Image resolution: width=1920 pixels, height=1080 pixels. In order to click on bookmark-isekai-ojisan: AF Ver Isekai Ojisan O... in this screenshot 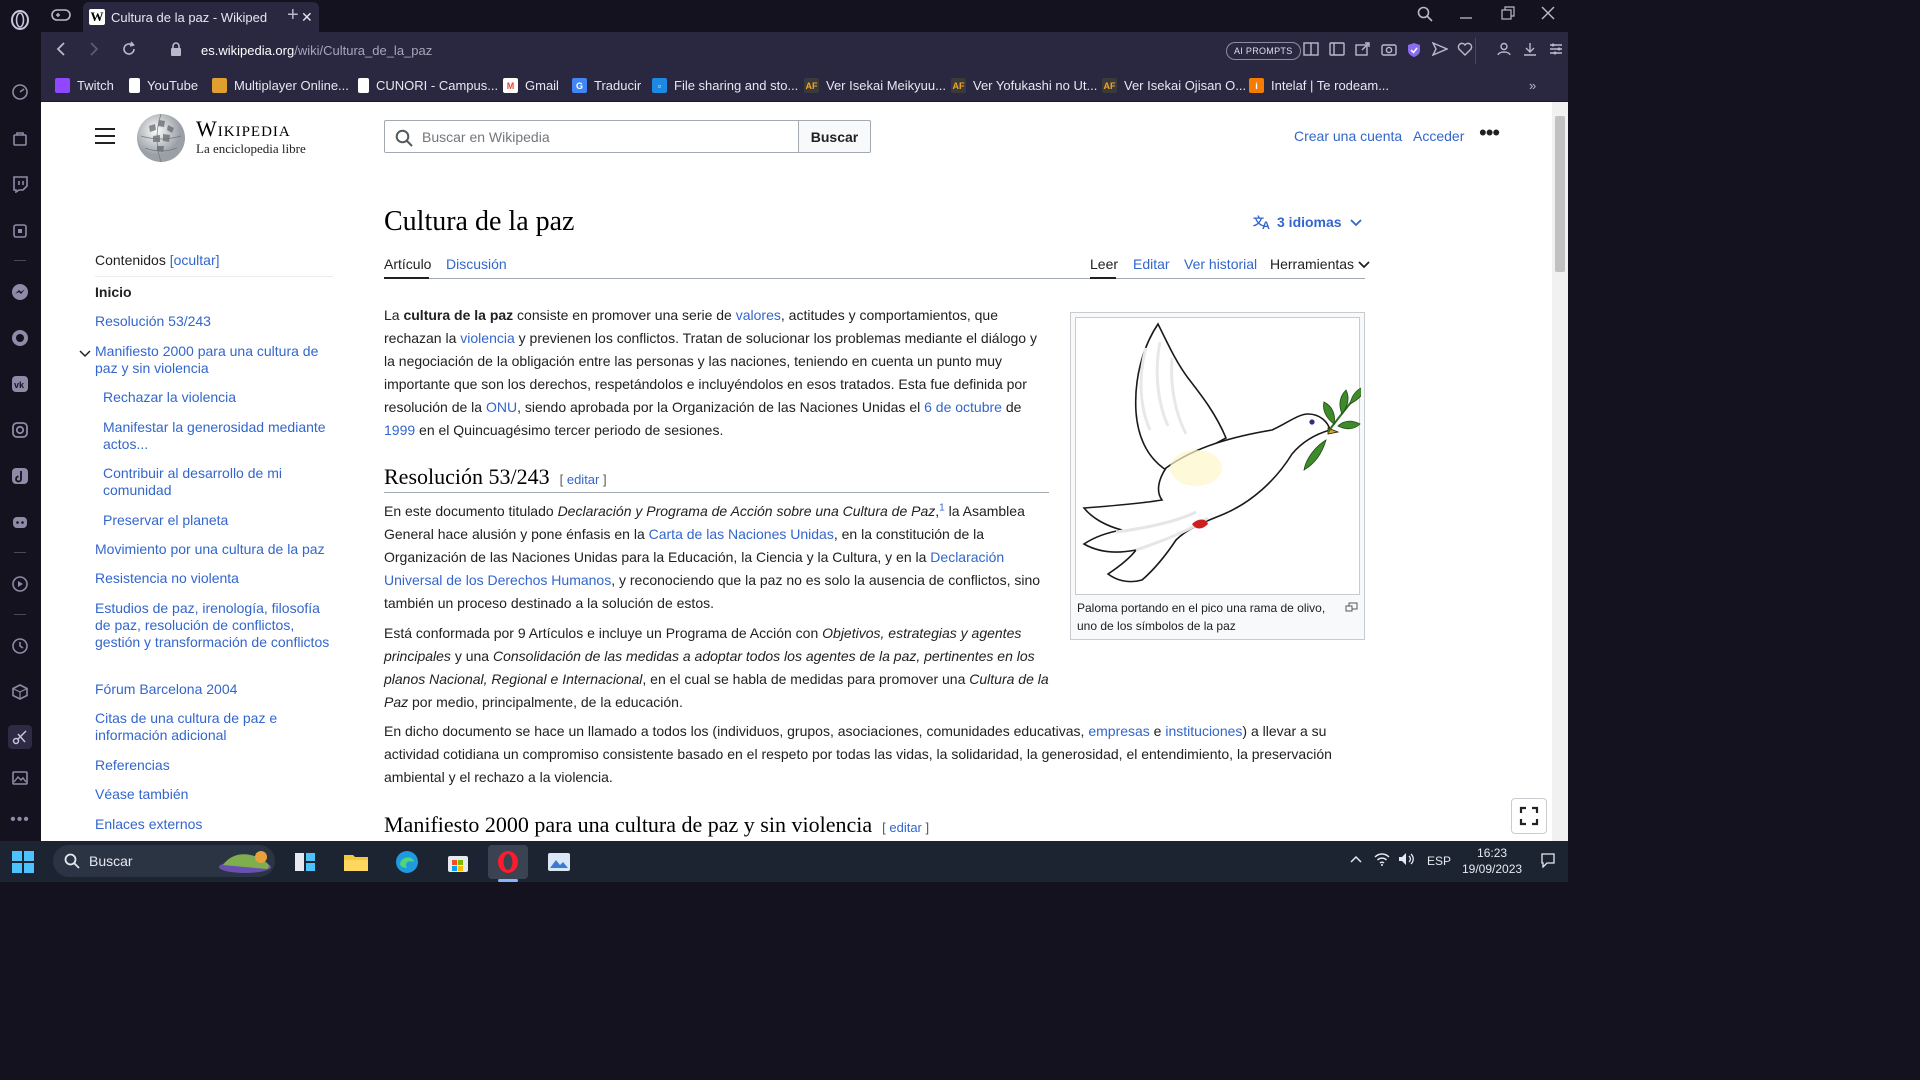, I will do `click(1174, 85)`.